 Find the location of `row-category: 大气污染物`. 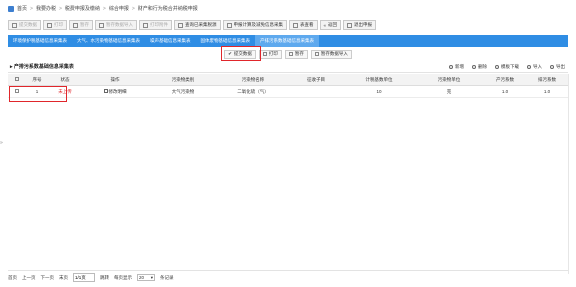

row-category: 大气污染物 is located at coordinates (183, 91).